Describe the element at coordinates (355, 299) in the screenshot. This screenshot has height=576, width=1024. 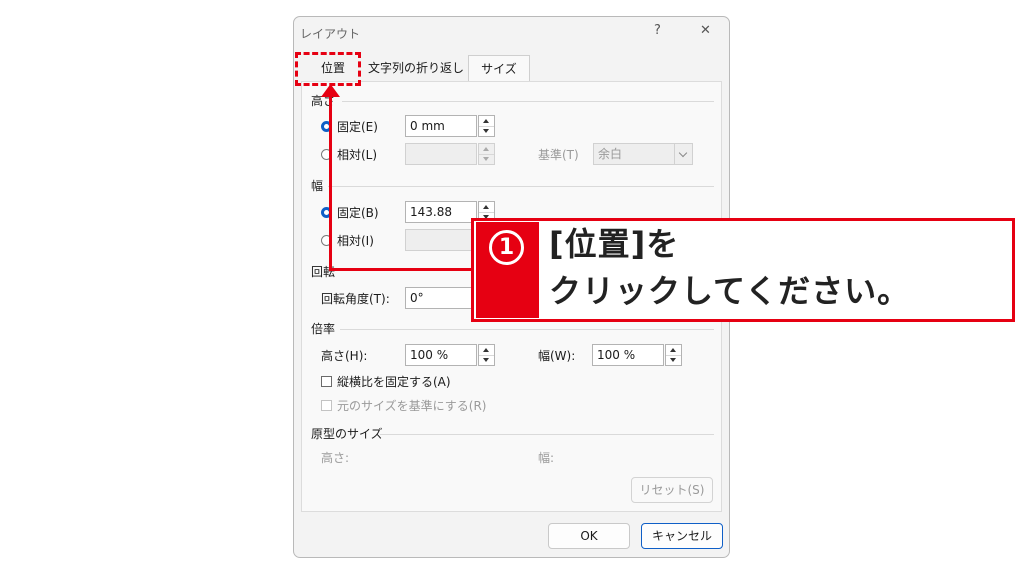
I see `rotation-angle-label: 回転角度(T):` at that location.